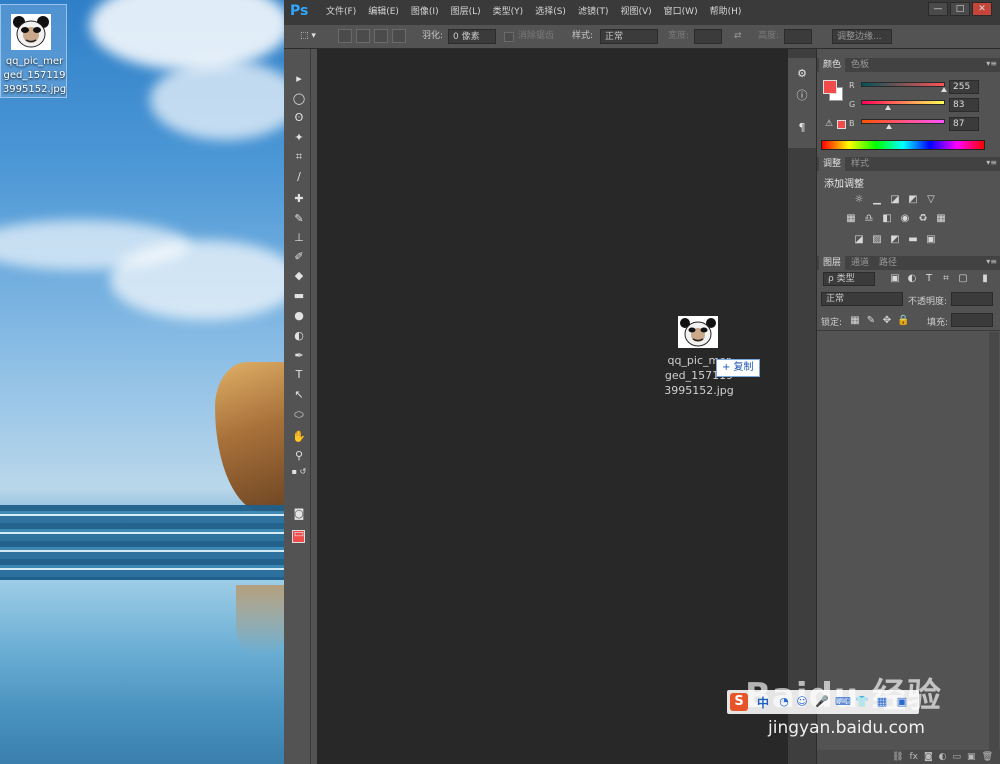 The height and width of the screenshot is (764, 1000). I want to click on opacity-input, so click(972, 299).